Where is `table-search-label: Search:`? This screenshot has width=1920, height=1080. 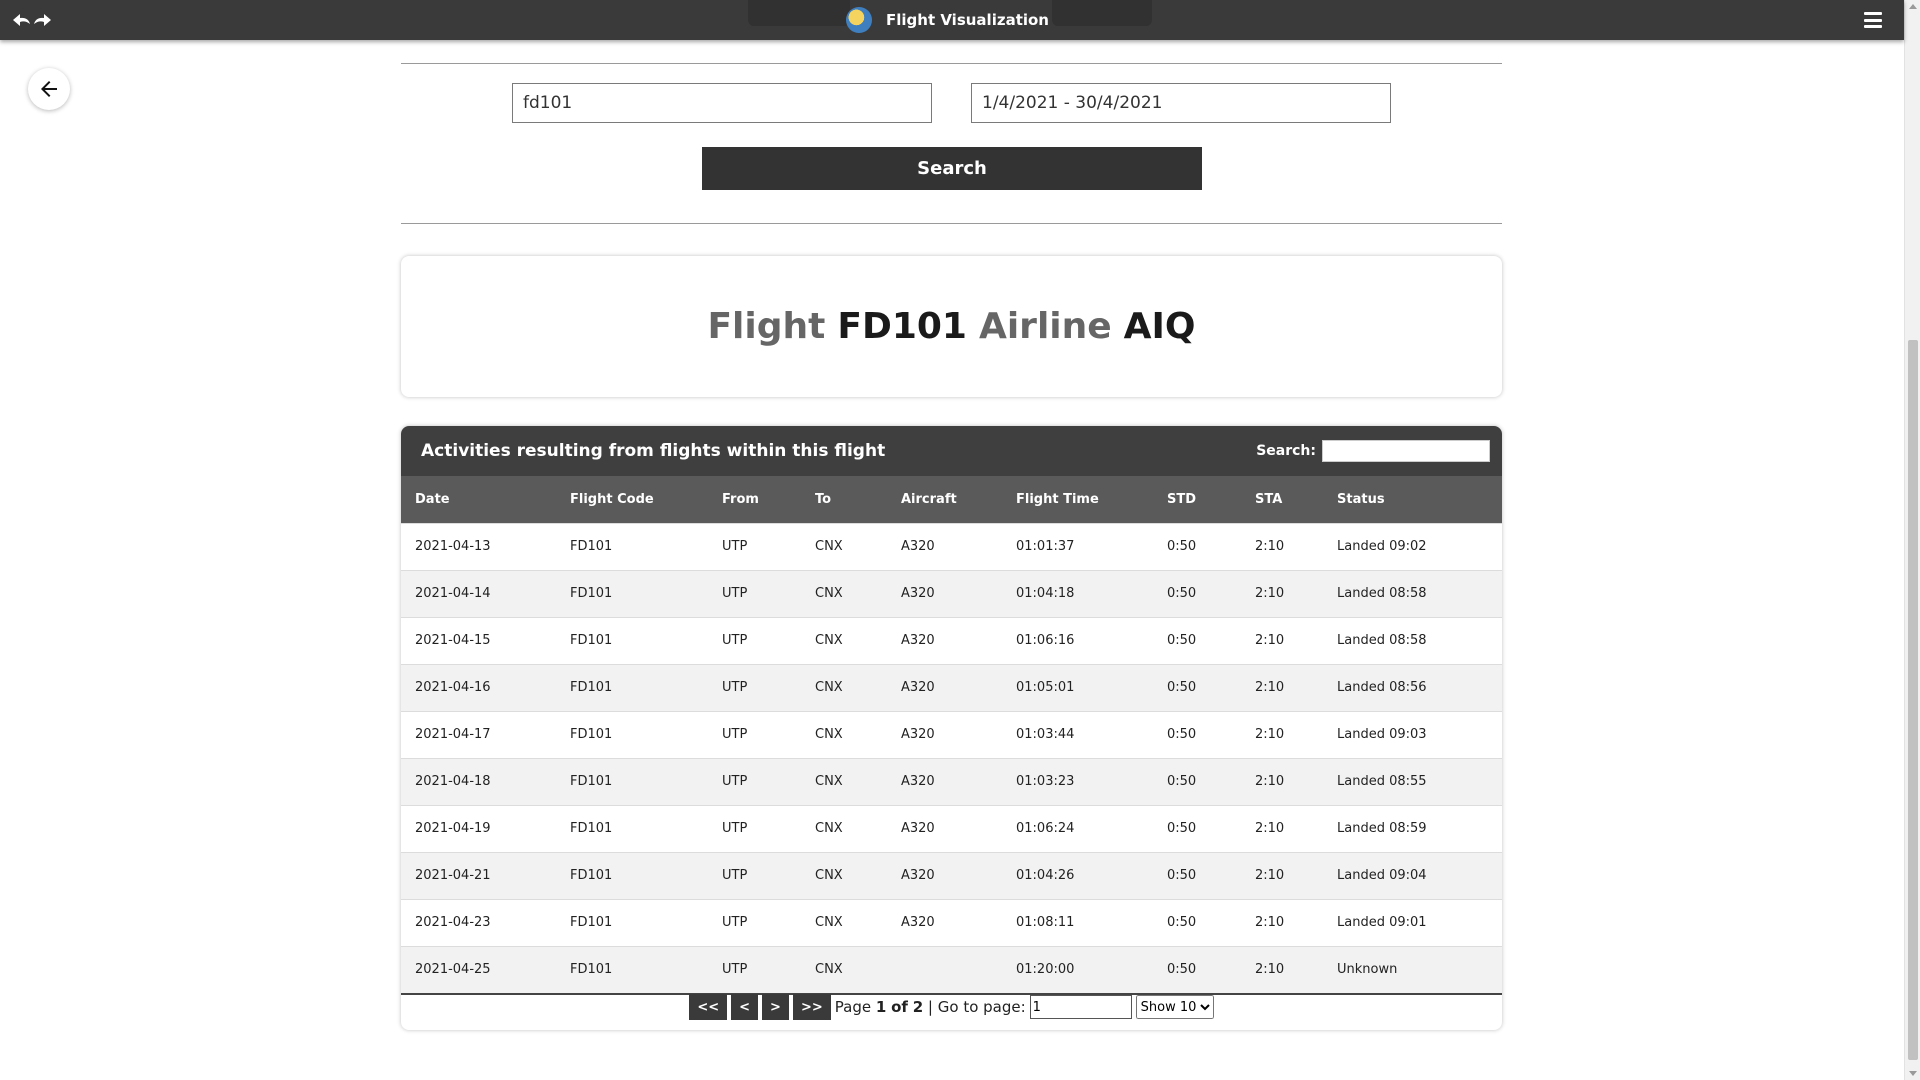
table-search-label: Search: is located at coordinates (1286, 451).